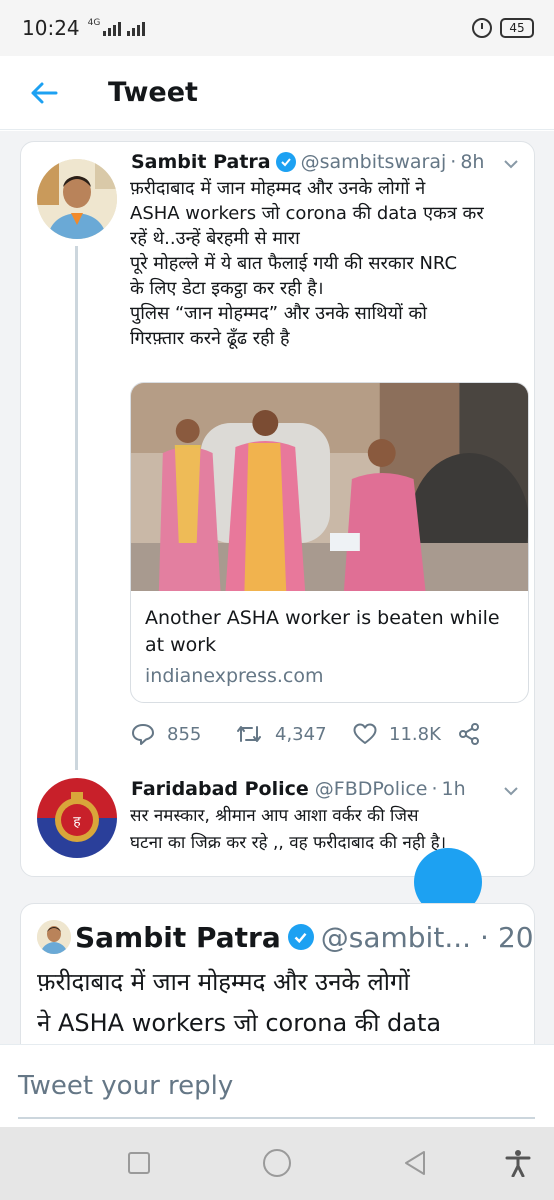 This screenshot has height=1200, width=554. I want to click on recents-icon, so click(139, 1163).